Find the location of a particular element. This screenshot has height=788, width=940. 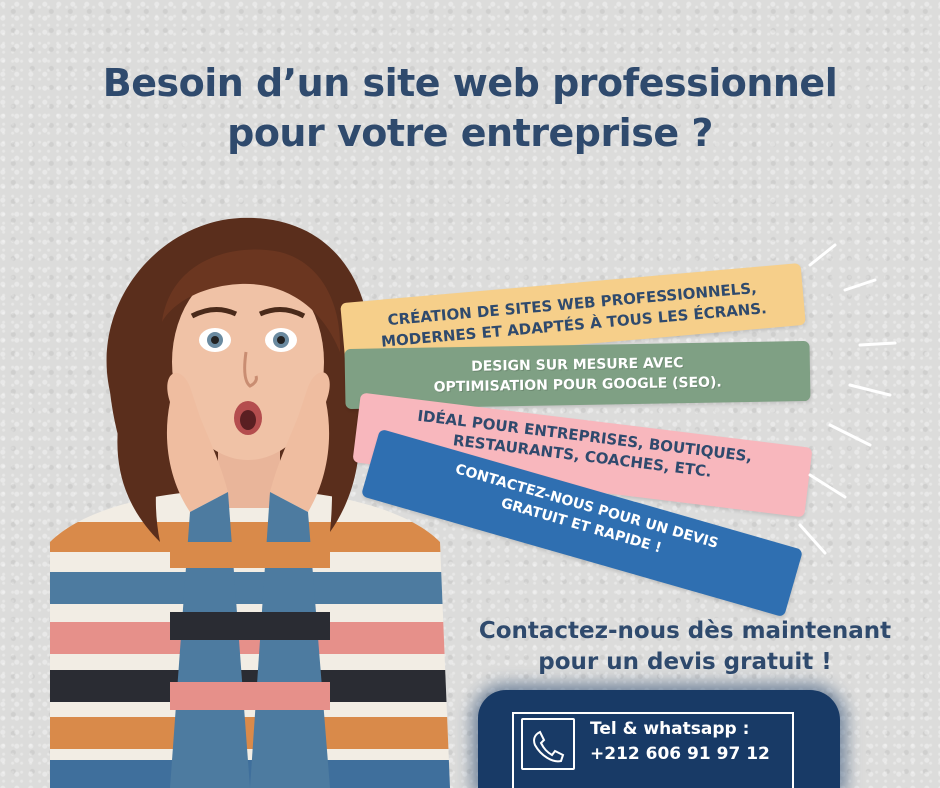

phone-icon is located at coordinates (549, 746).